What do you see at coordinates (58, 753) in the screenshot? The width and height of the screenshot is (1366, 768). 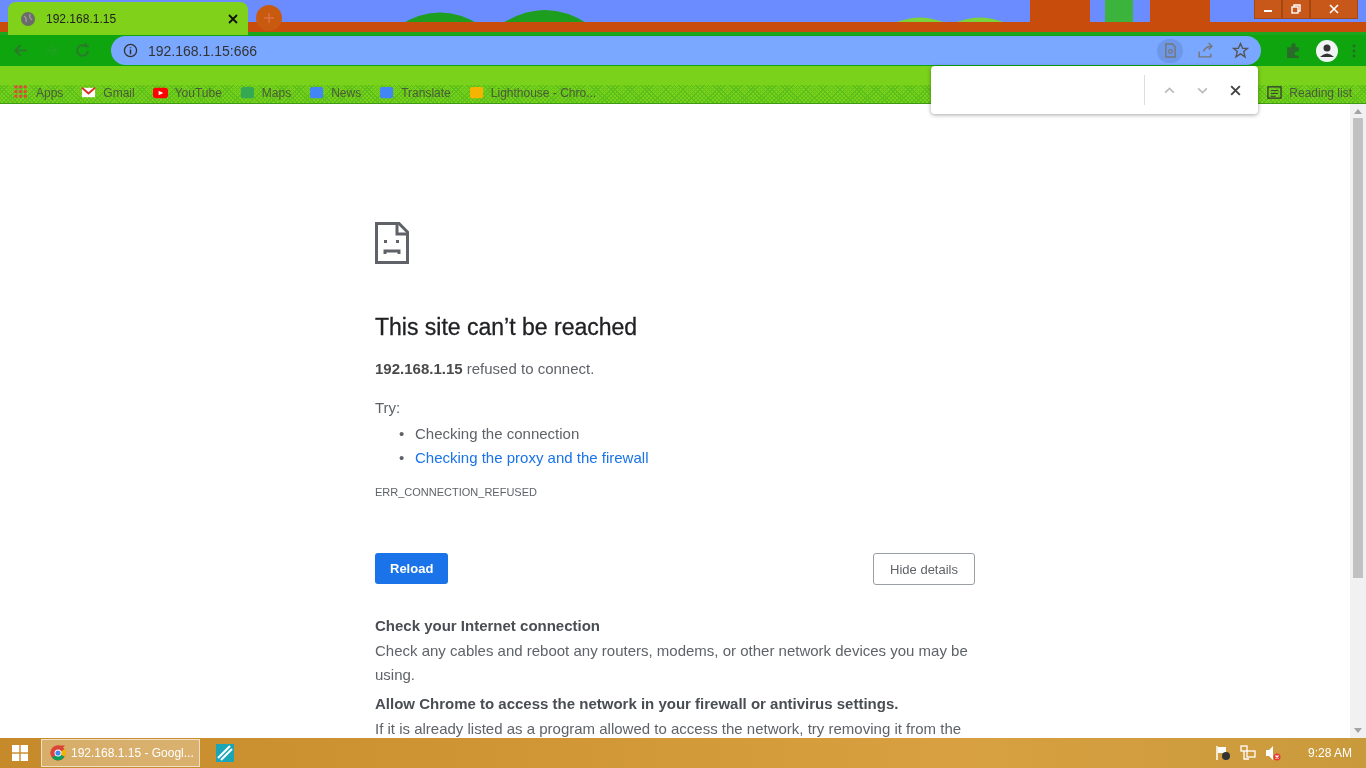 I see `browser-icon` at bounding box center [58, 753].